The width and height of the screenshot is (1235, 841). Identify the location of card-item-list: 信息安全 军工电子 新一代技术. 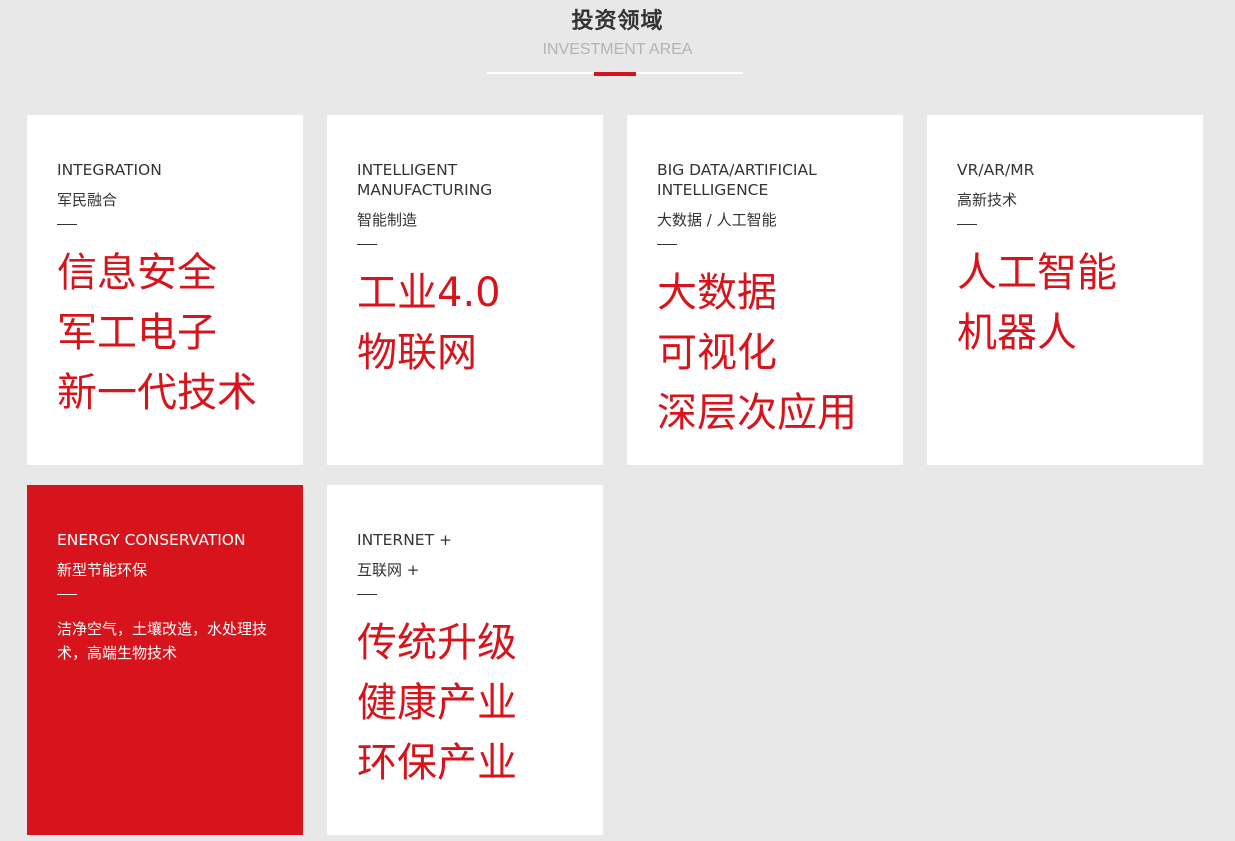
(165, 333).